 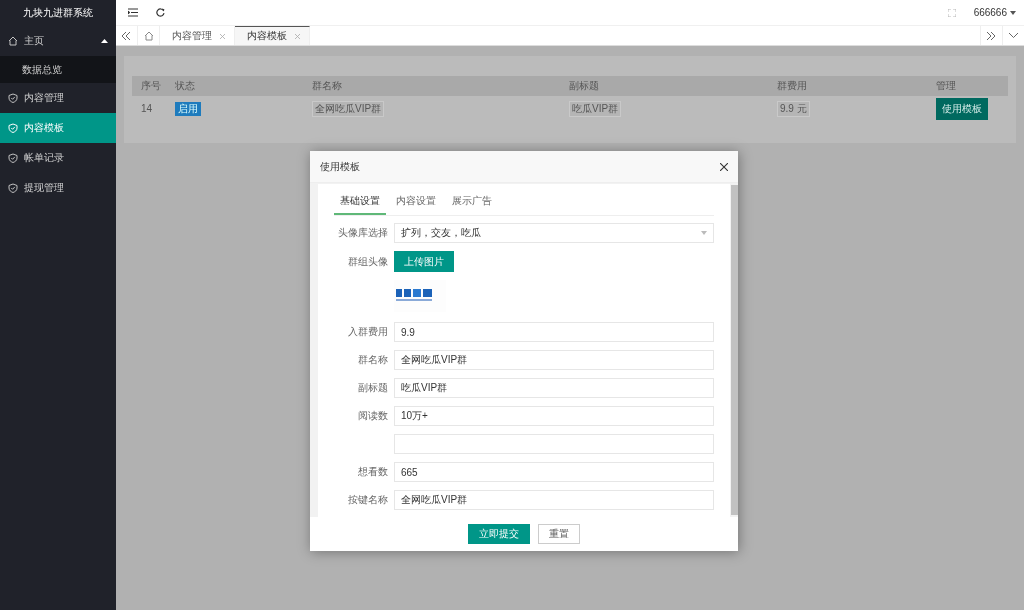 What do you see at coordinates (734, 350) in the screenshot?
I see `scrollbar` at bounding box center [734, 350].